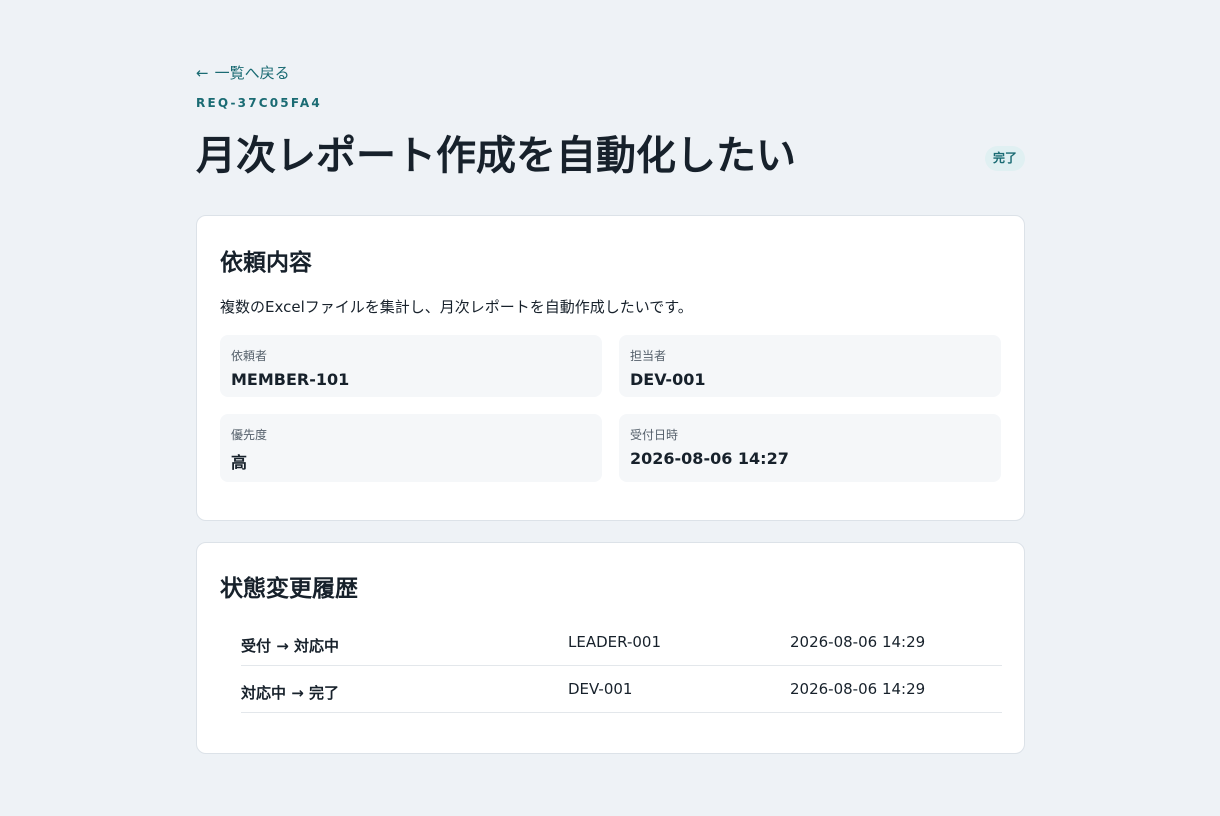 The image size is (1220, 816). I want to click on field-value: DEV-001, so click(668, 379).